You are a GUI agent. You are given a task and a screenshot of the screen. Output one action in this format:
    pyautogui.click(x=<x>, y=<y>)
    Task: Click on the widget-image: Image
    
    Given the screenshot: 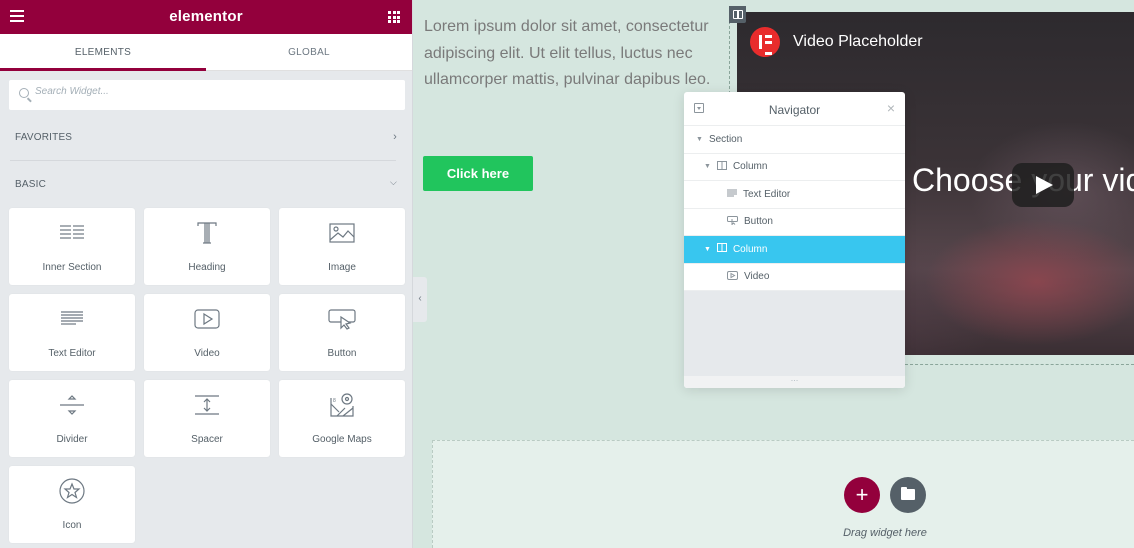 What is the action you would take?
    pyautogui.click(x=342, y=246)
    